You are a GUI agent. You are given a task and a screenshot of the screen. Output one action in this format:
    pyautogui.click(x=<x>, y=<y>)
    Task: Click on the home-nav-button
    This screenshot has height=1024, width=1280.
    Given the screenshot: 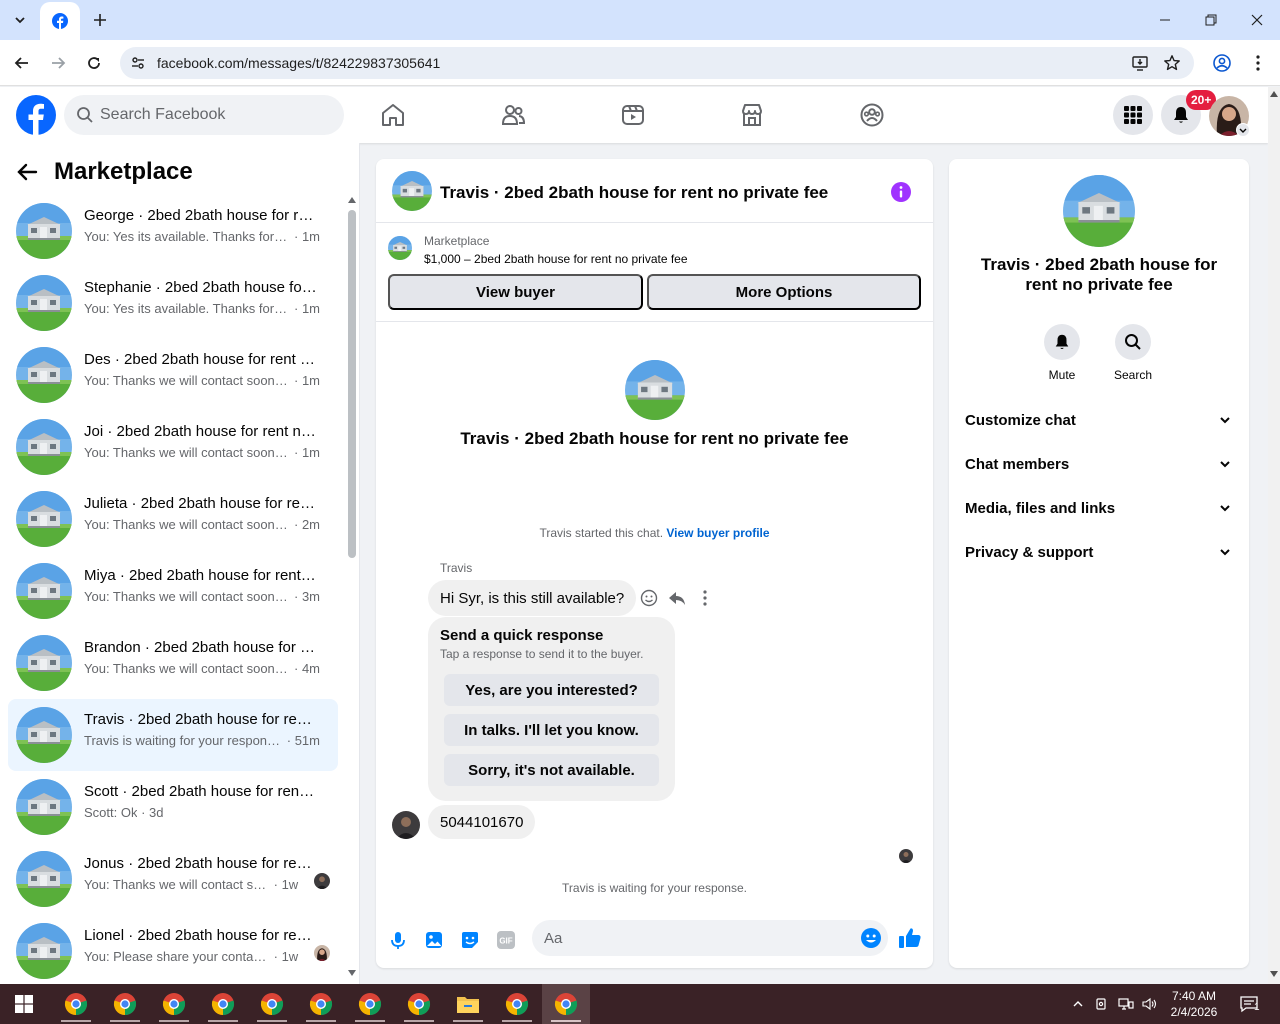 What is the action you would take?
    pyautogui.click(x=393, y=115)
    